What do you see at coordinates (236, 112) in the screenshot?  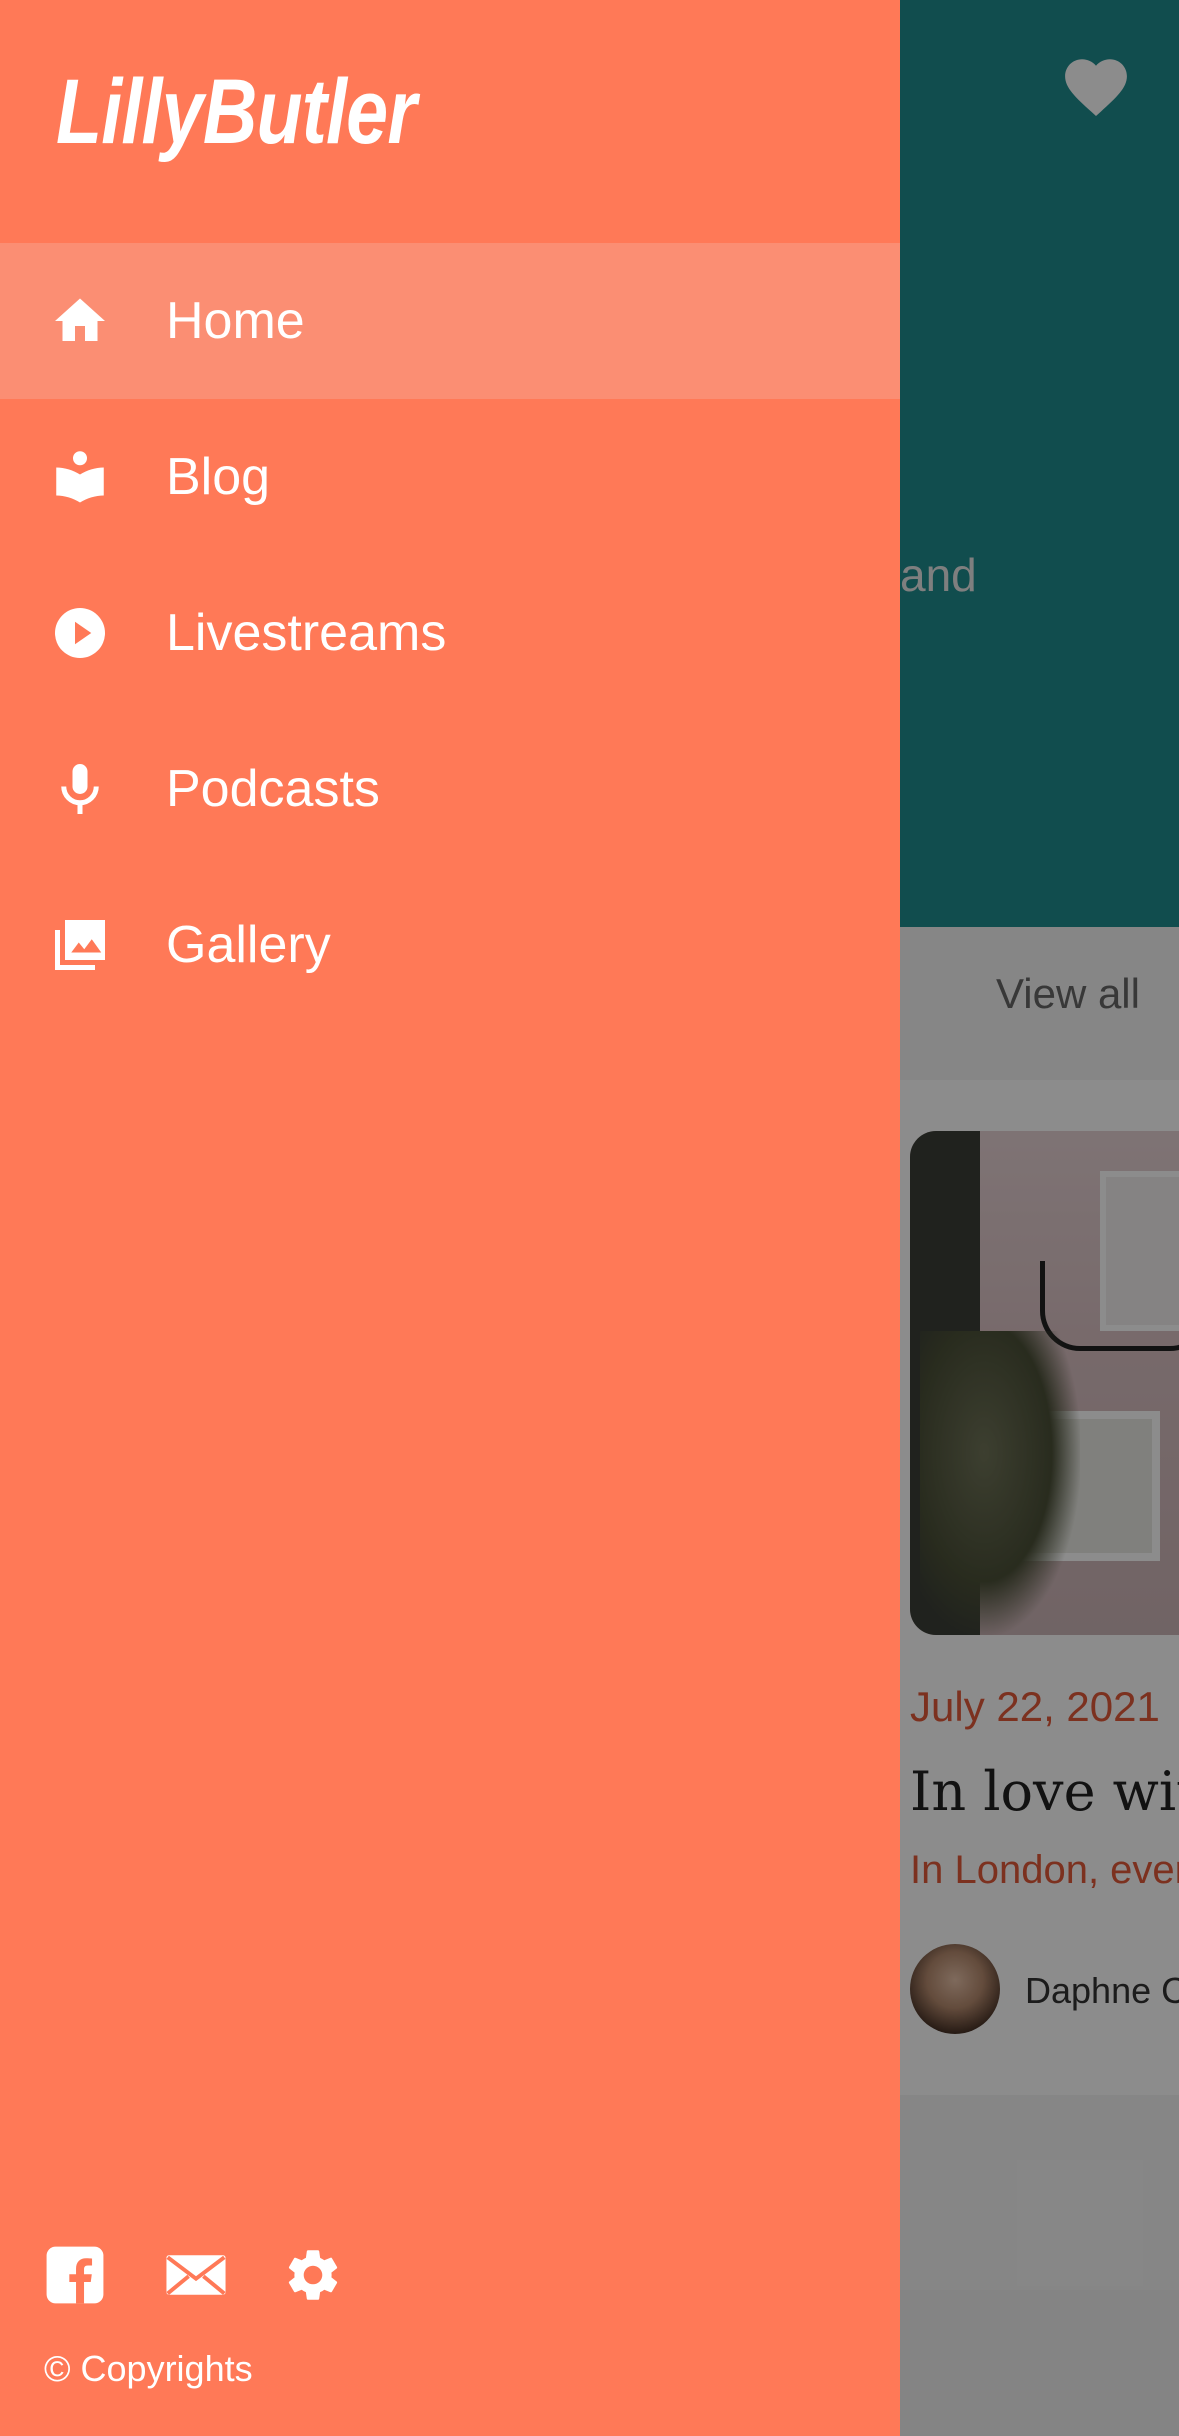 I see `brand-logo: LillyButler` at bounding box center [236, 112].